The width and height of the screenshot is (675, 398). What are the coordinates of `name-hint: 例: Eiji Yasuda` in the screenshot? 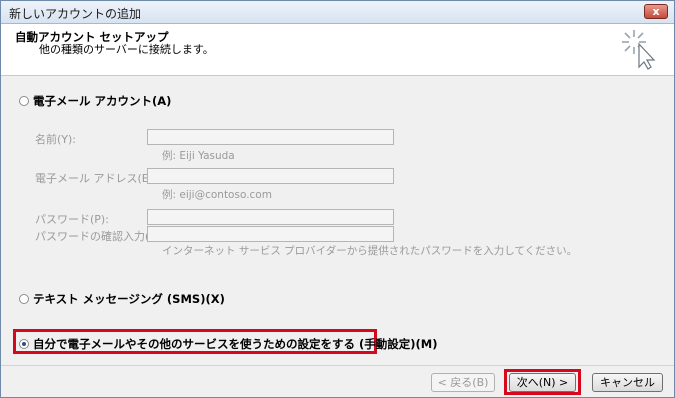 It's located at (198, 156).